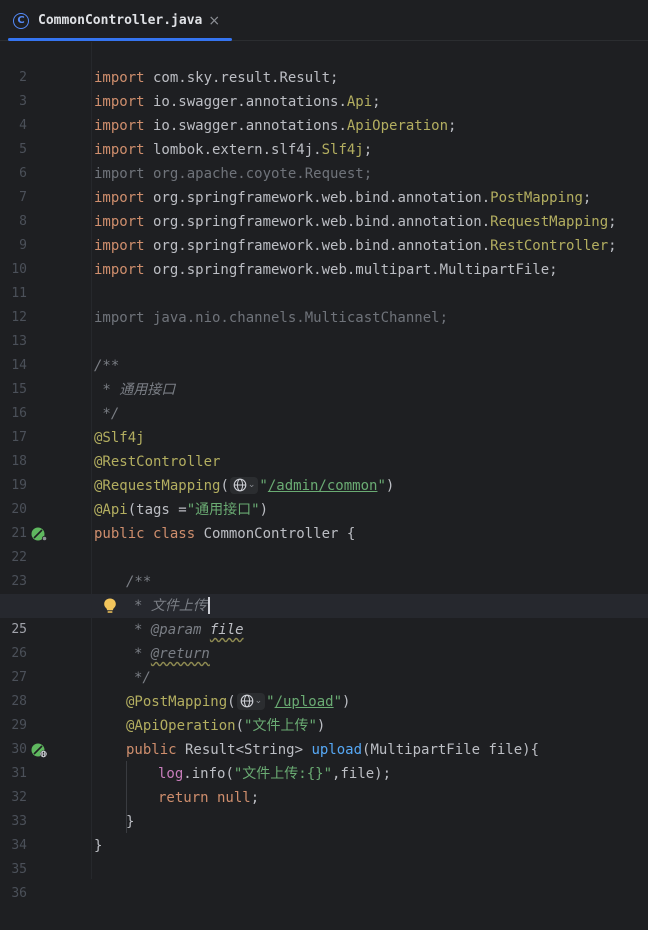  Describe the element at coordinates (324, 495) in the screenshot. I see `code-line: 20 @RequestMapping(⌄ "/admin/common")` at that location.